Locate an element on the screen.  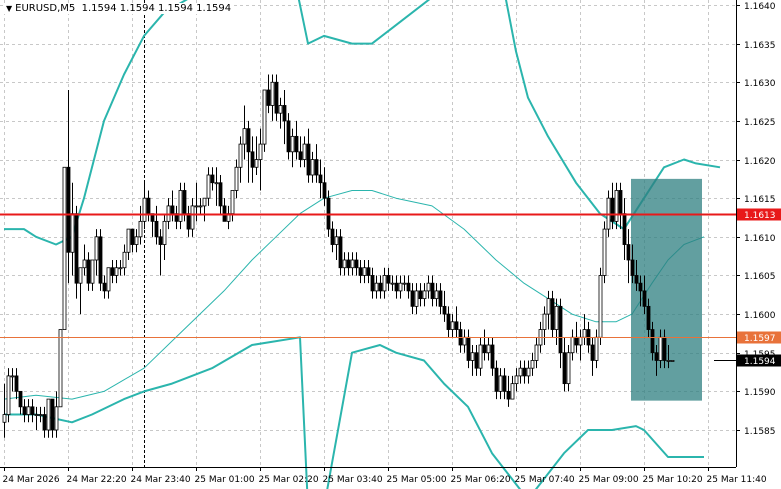
dropdown-triangle-icon: ▼ is located at coordinates (9, 8).